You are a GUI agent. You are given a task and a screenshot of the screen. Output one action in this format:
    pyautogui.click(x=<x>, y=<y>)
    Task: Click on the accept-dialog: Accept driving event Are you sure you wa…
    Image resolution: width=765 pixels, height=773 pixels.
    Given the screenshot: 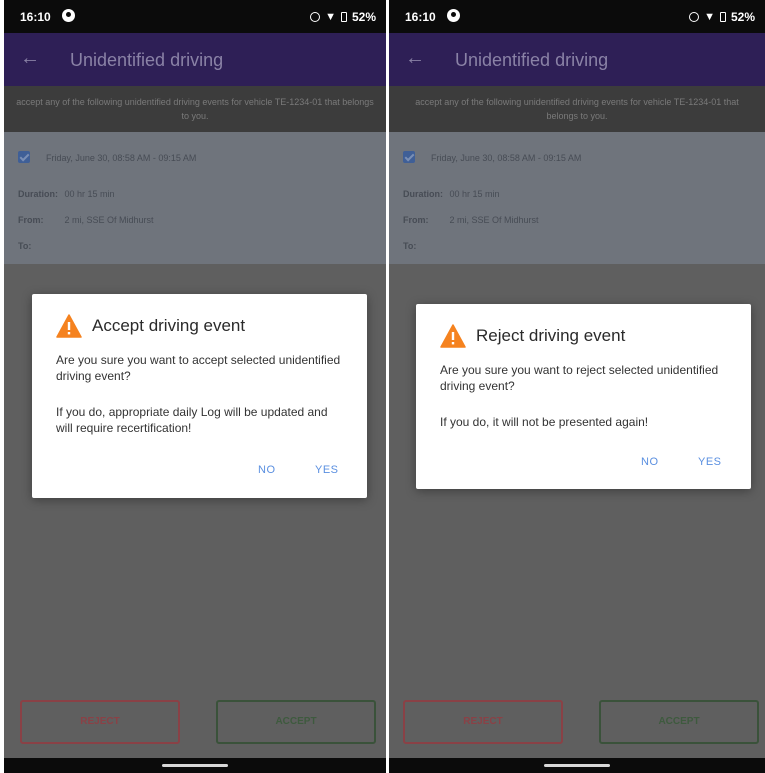 What is the action you would take?
    pyautogui.click(x=199, y=396)
    